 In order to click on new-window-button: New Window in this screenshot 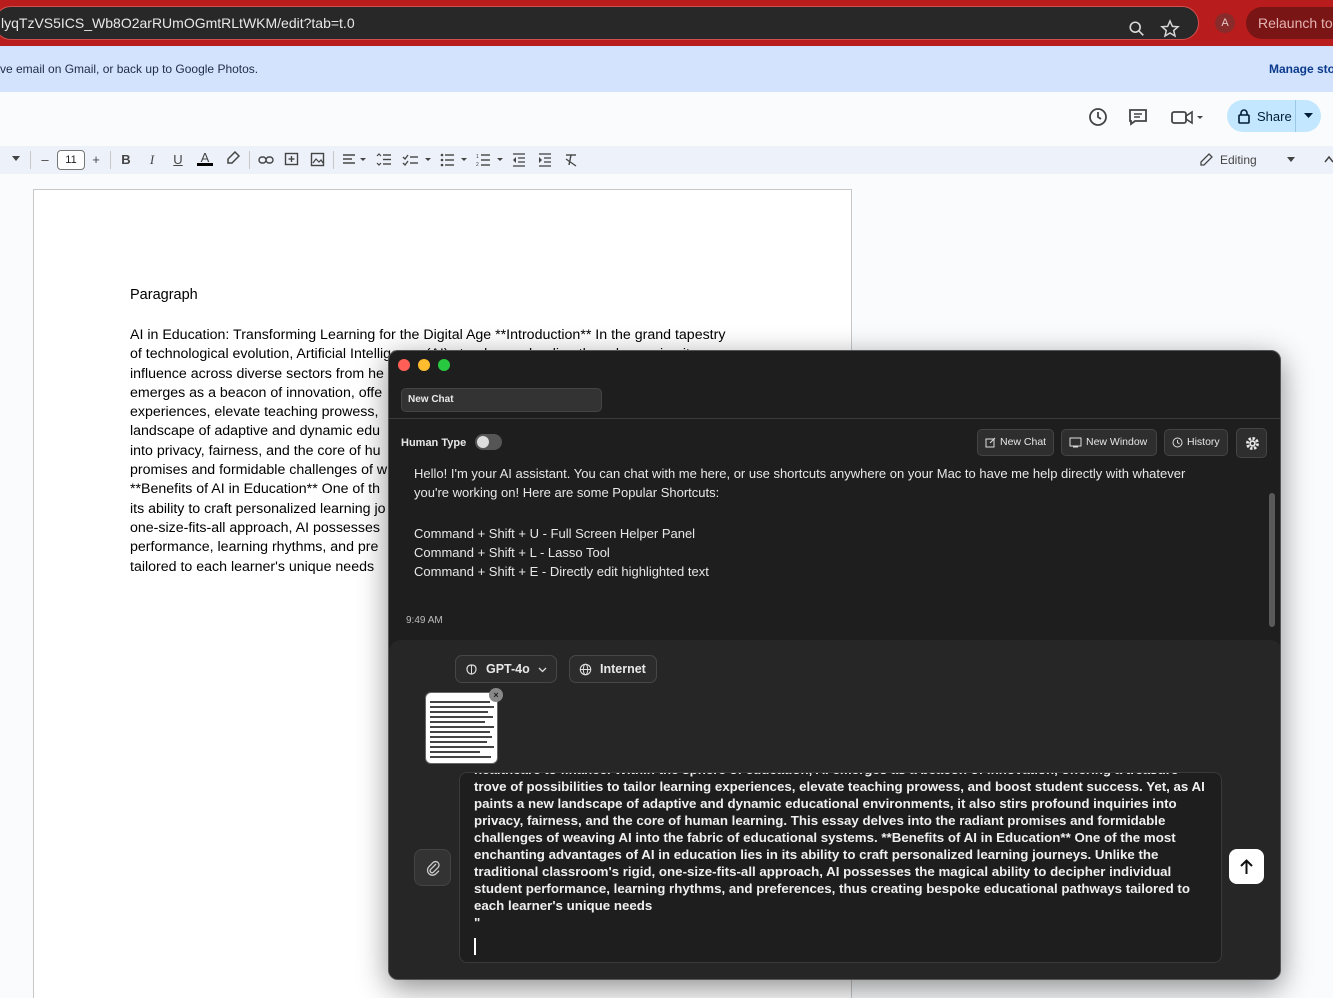, I will do `click(1109, 442)`.